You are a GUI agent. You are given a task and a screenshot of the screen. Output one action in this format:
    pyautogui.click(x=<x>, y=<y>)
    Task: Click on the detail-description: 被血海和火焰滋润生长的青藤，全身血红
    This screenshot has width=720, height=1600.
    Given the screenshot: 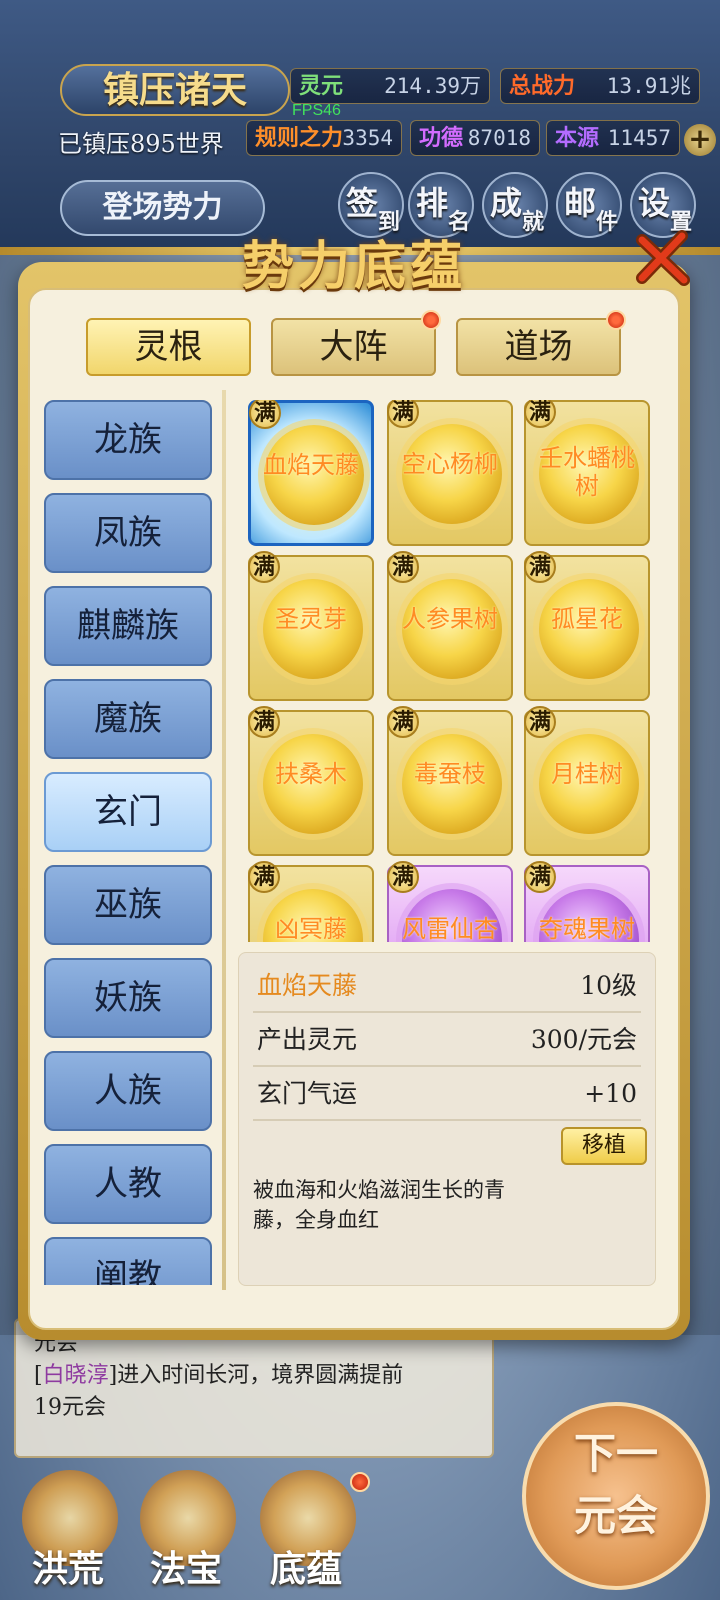 What is the action you would take?
    pyautogui.click(x=379, y=1205)
    